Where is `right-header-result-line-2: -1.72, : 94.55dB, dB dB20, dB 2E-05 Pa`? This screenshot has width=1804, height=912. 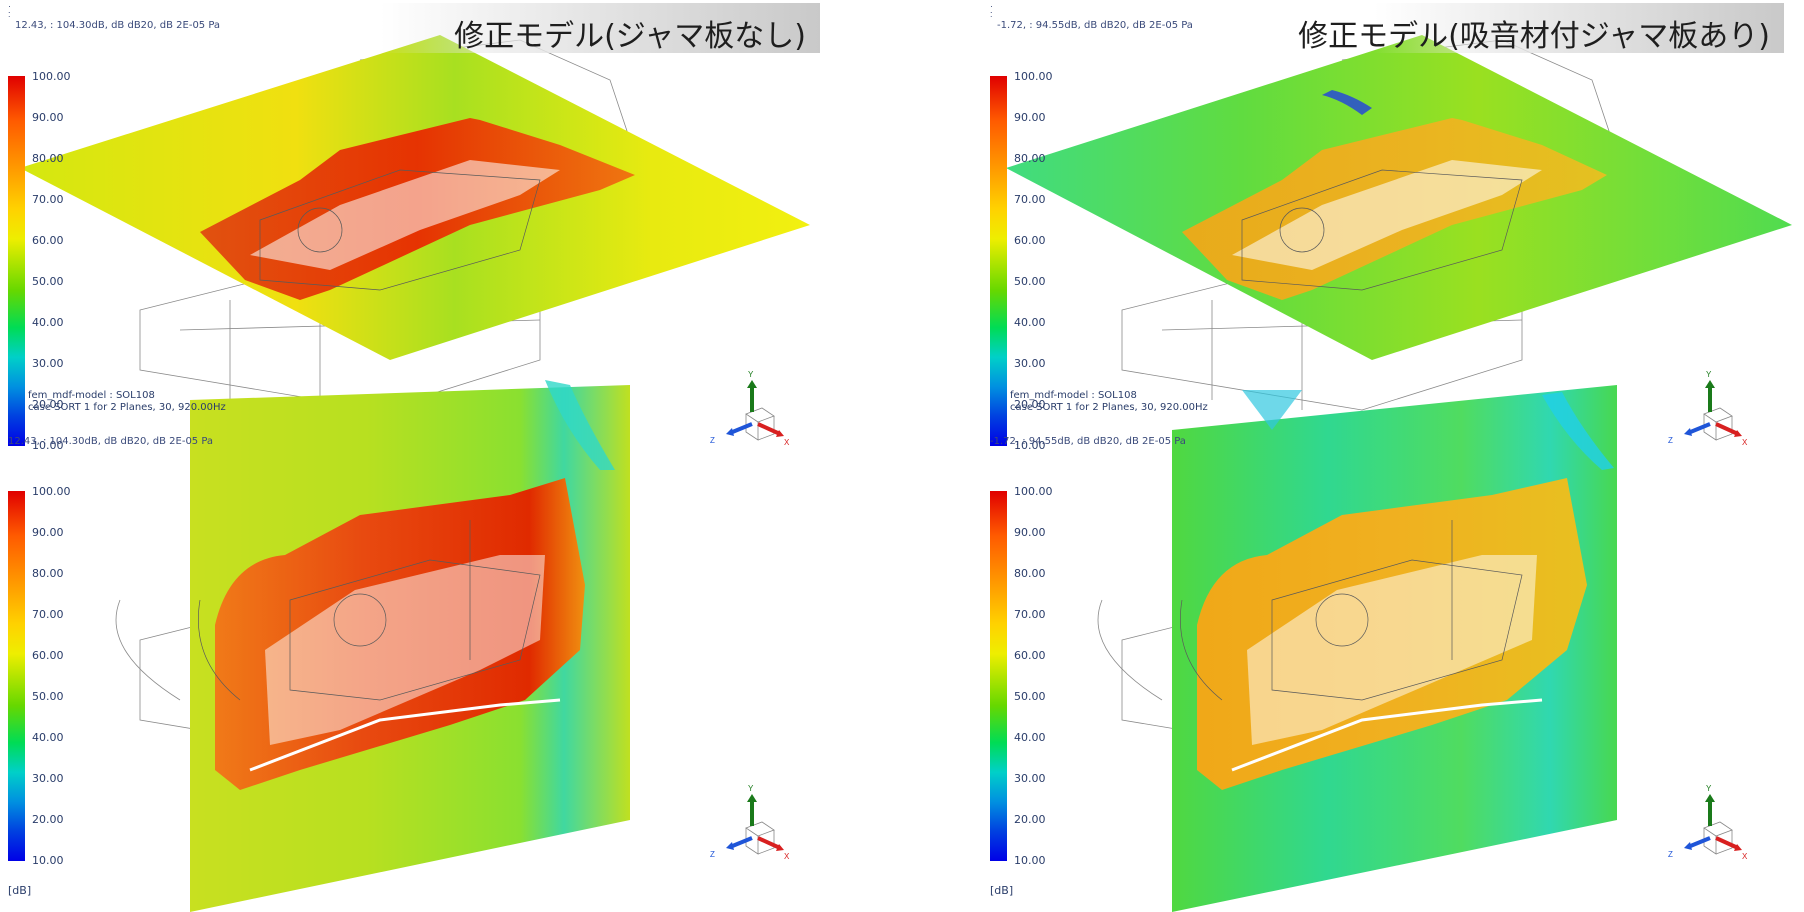
right-header-result-line-2: -1.72, : 94.55dB, dB dB20, dB 2E-05 Pa is located at coordinates (1088, 441).